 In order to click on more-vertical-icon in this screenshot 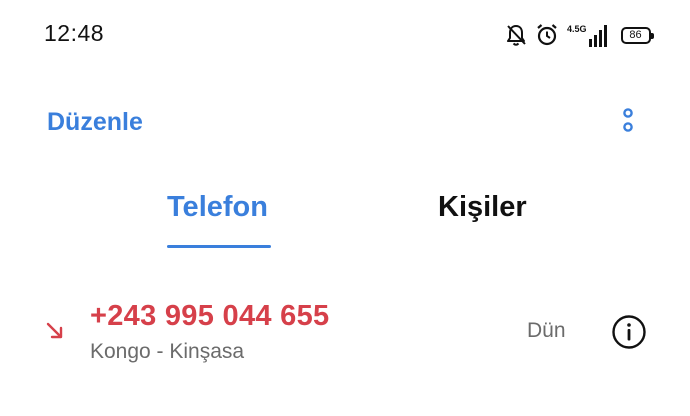, I will do `click(628, 123)`.